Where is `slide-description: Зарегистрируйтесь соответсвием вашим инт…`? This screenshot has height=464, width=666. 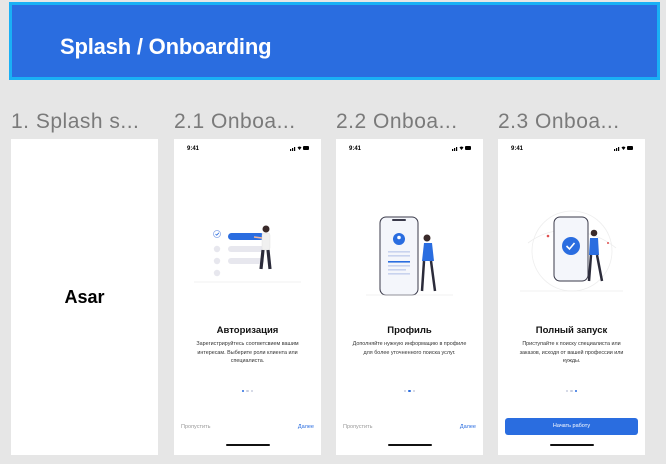
slide-description: Зарегистрируйтесь соответсвием вашим инт… is located at coordinates (247, 353).